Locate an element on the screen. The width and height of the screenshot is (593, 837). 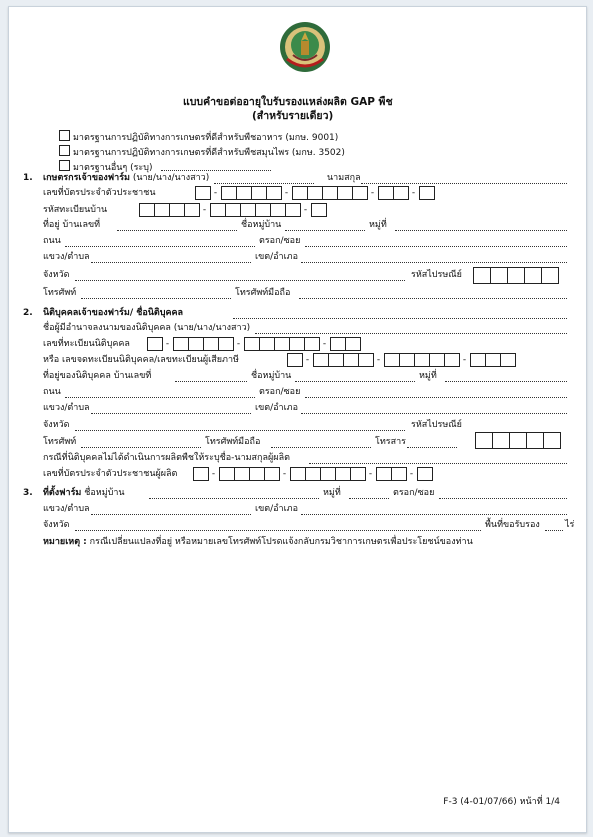
s2-phone-label: โทรศัพท์ is located at coordinates (60, 442).